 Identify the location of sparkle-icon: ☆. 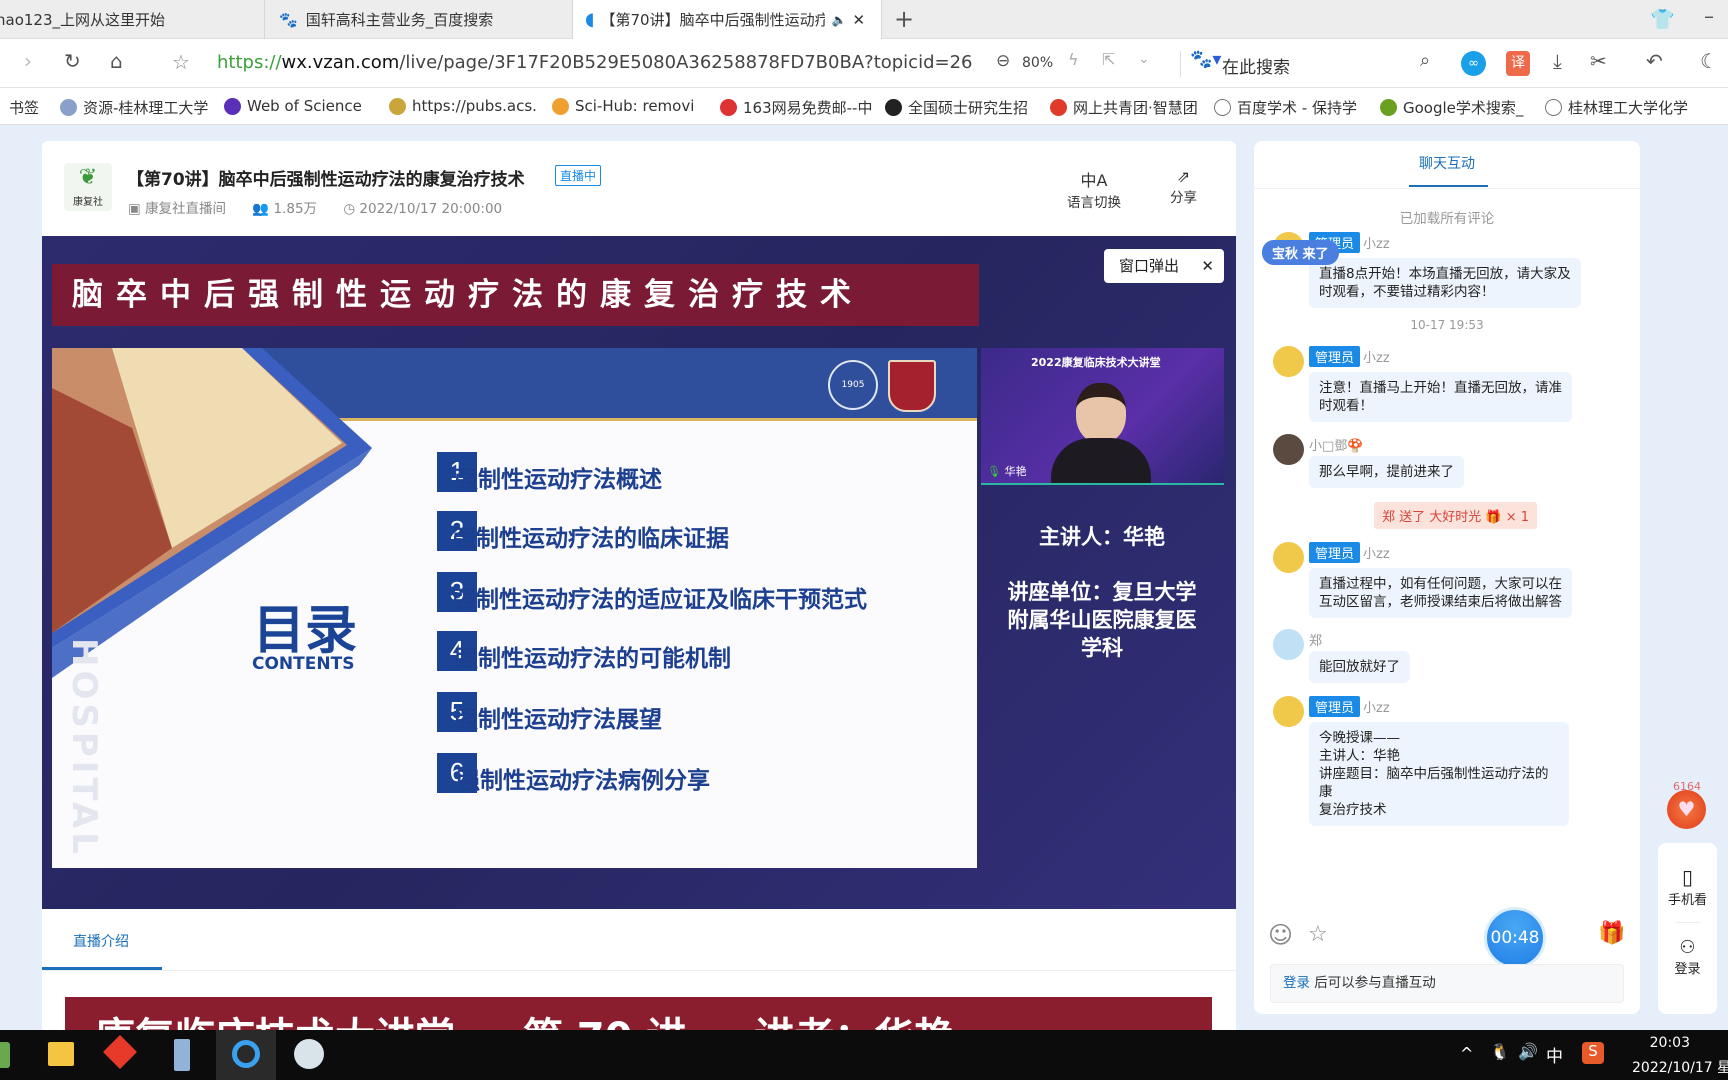
(1318, 934).